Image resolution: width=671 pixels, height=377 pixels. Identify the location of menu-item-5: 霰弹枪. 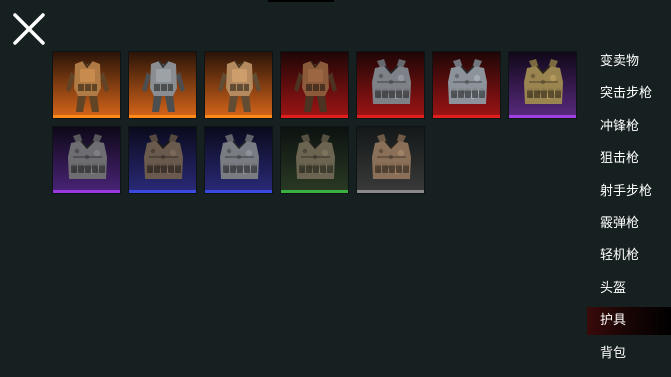
(629, 224).